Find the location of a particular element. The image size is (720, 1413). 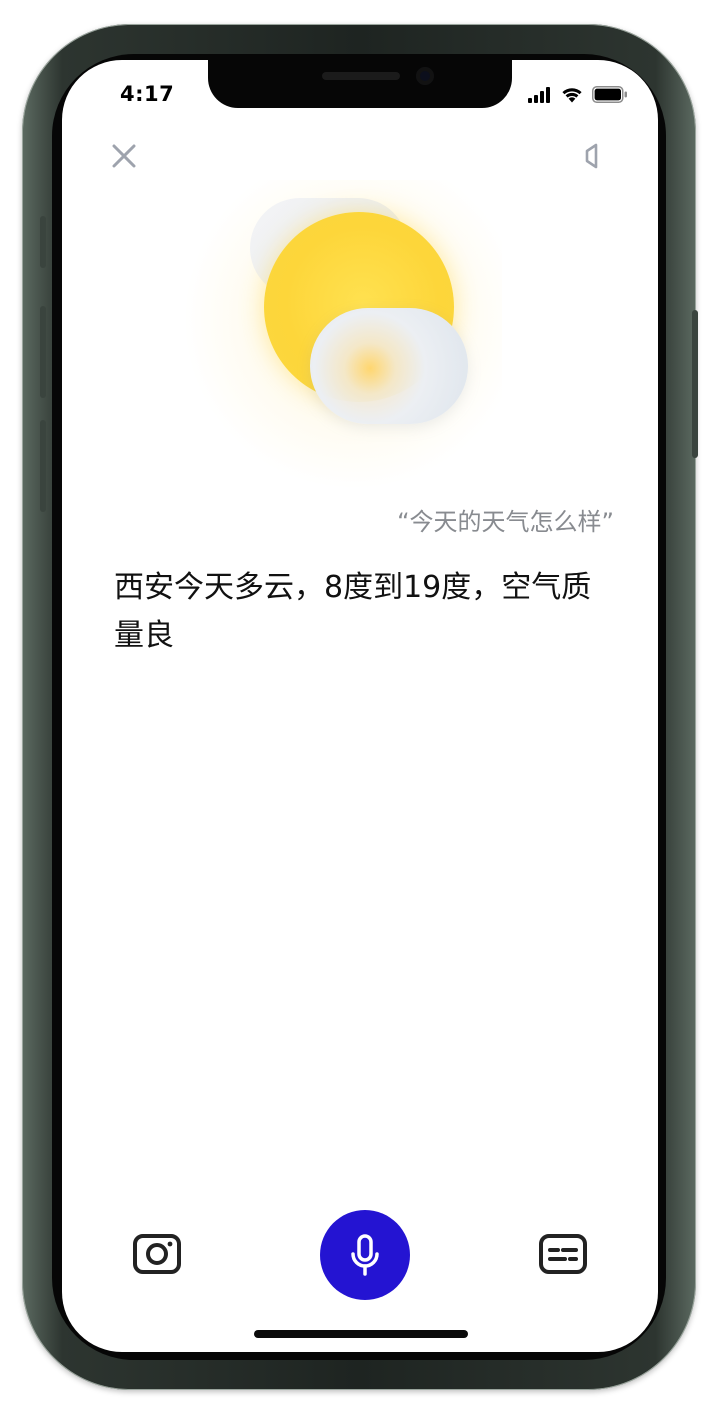

user-query-text: “今天的天气怎么样” is located at coordinates (505, 522).